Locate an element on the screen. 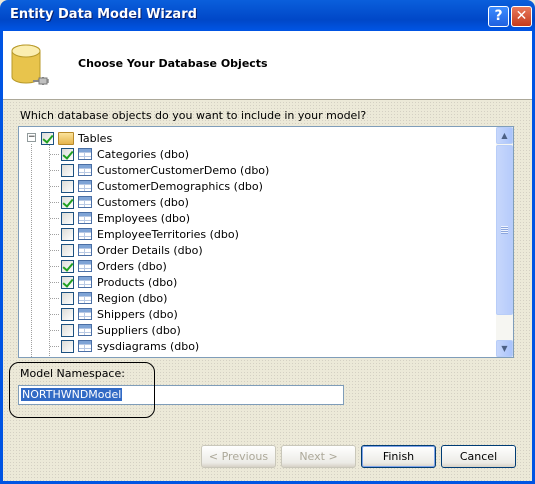 The width and height of the screenshot is (535, 484). tree-item-label: Employees (dbo) is located at coordinates (143, 218).